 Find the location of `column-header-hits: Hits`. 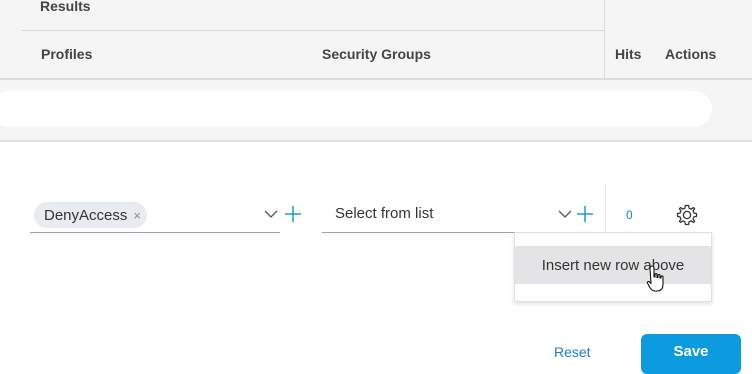

column-header-hits: Hits is located at coordinates (628, 54).